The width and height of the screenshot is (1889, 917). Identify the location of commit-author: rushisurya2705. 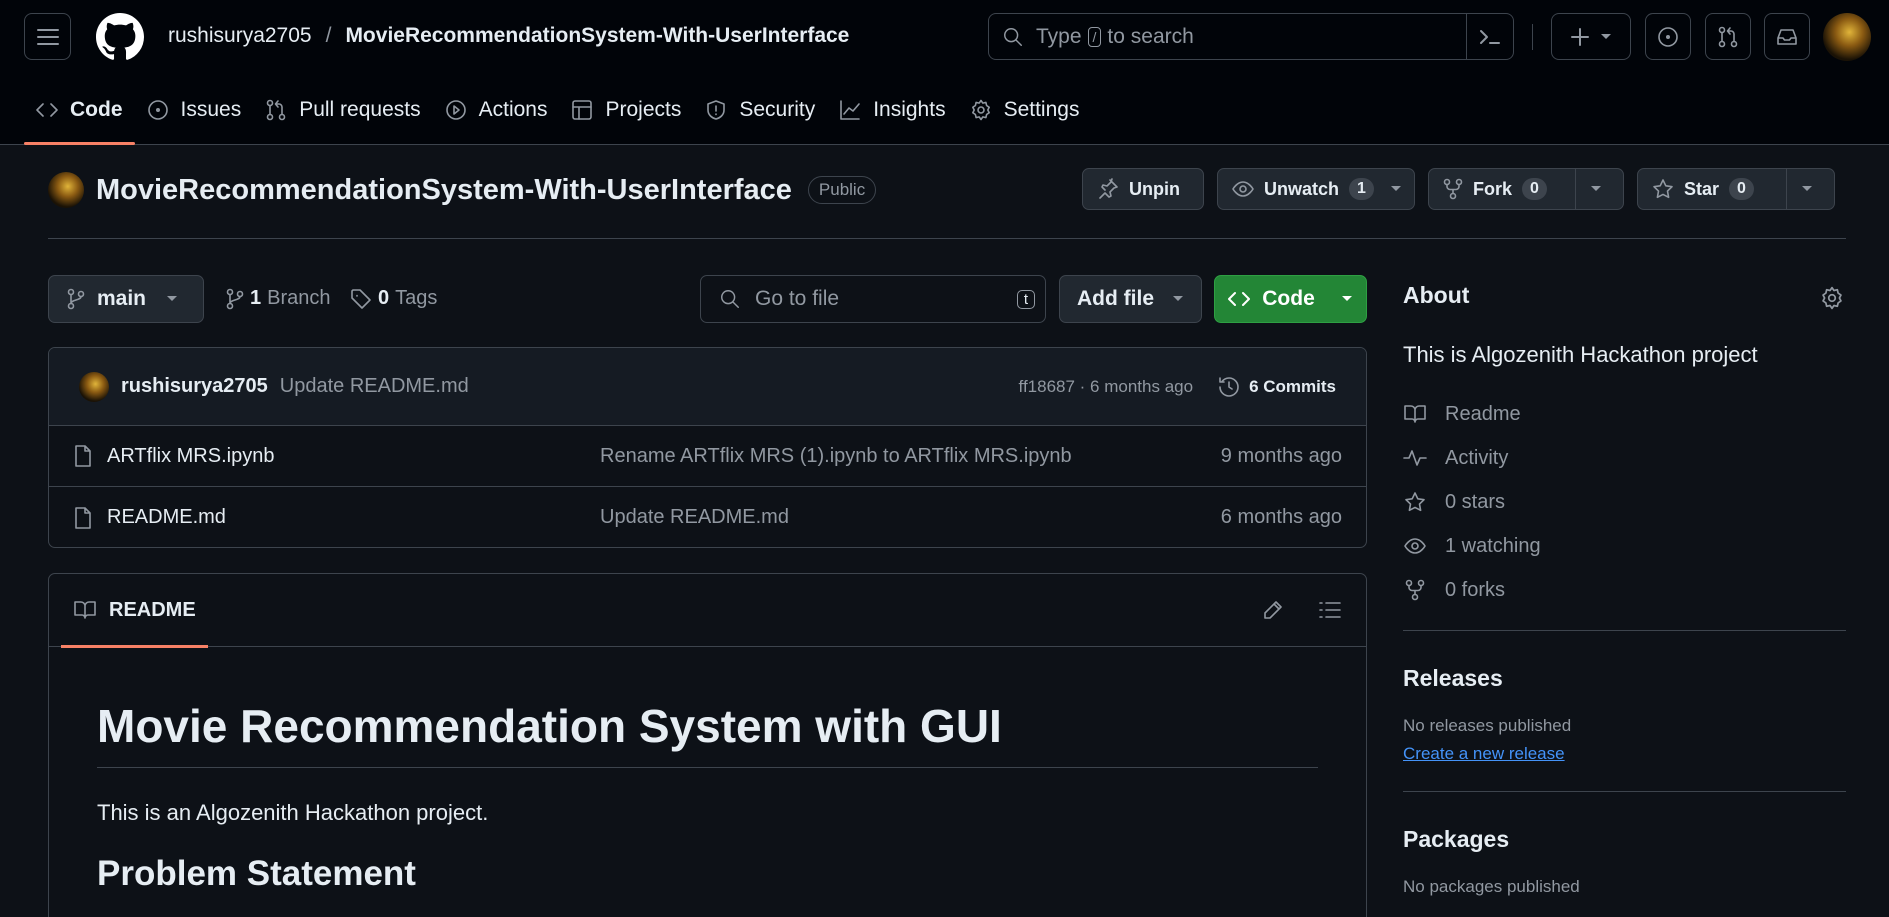
(194, 386).